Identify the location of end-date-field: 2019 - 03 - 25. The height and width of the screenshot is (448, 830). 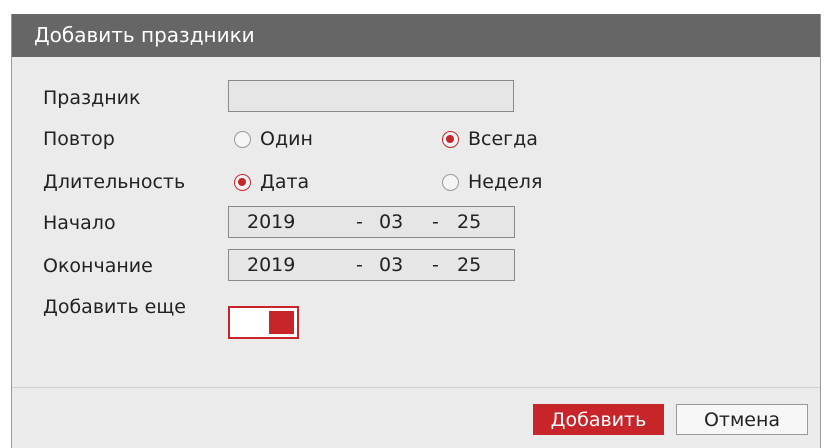
(371, 265).